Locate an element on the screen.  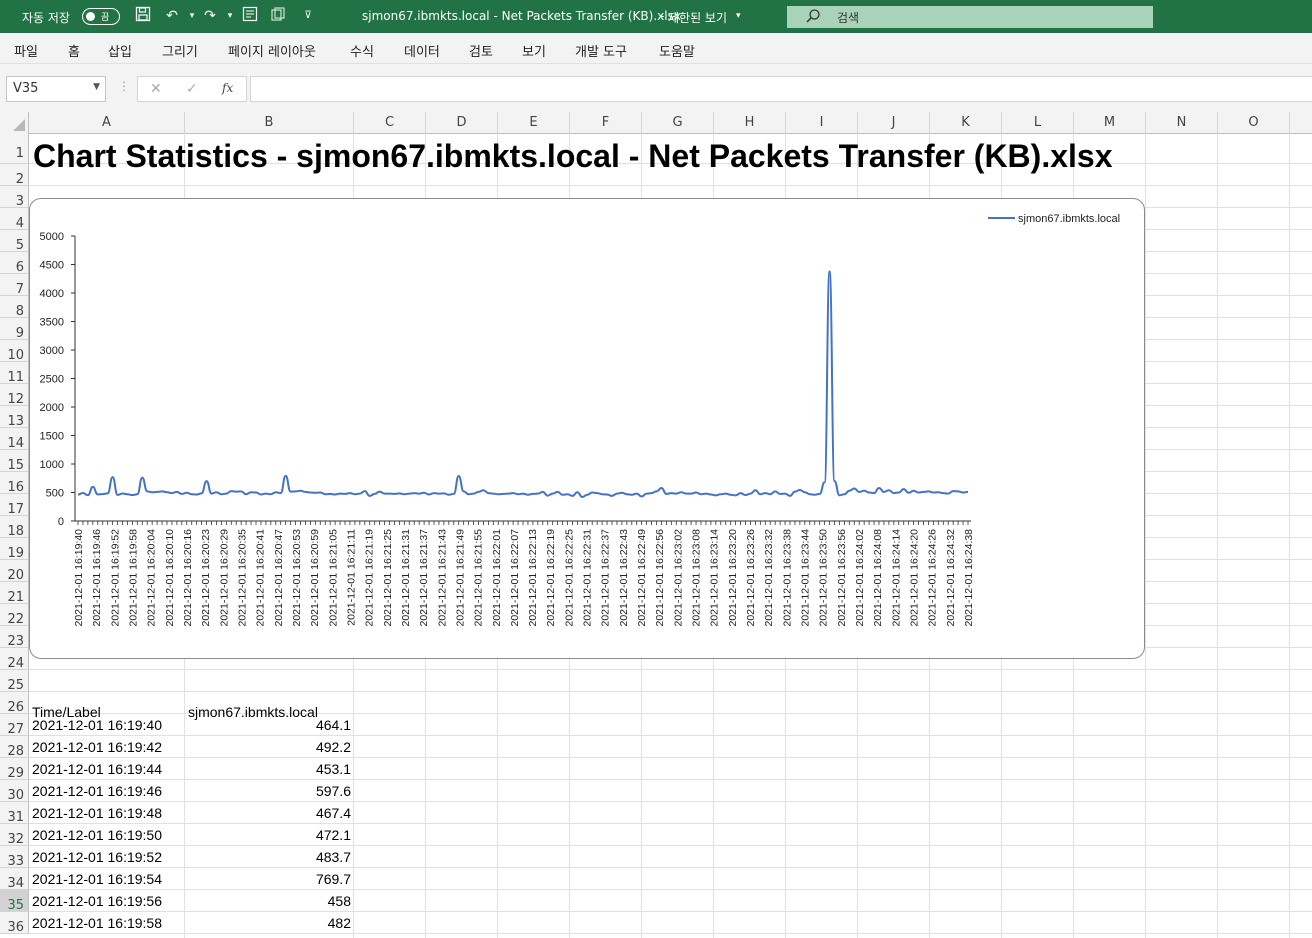
formula-bar-grip-icon: ⋮ is located at coordinates (124, 86).